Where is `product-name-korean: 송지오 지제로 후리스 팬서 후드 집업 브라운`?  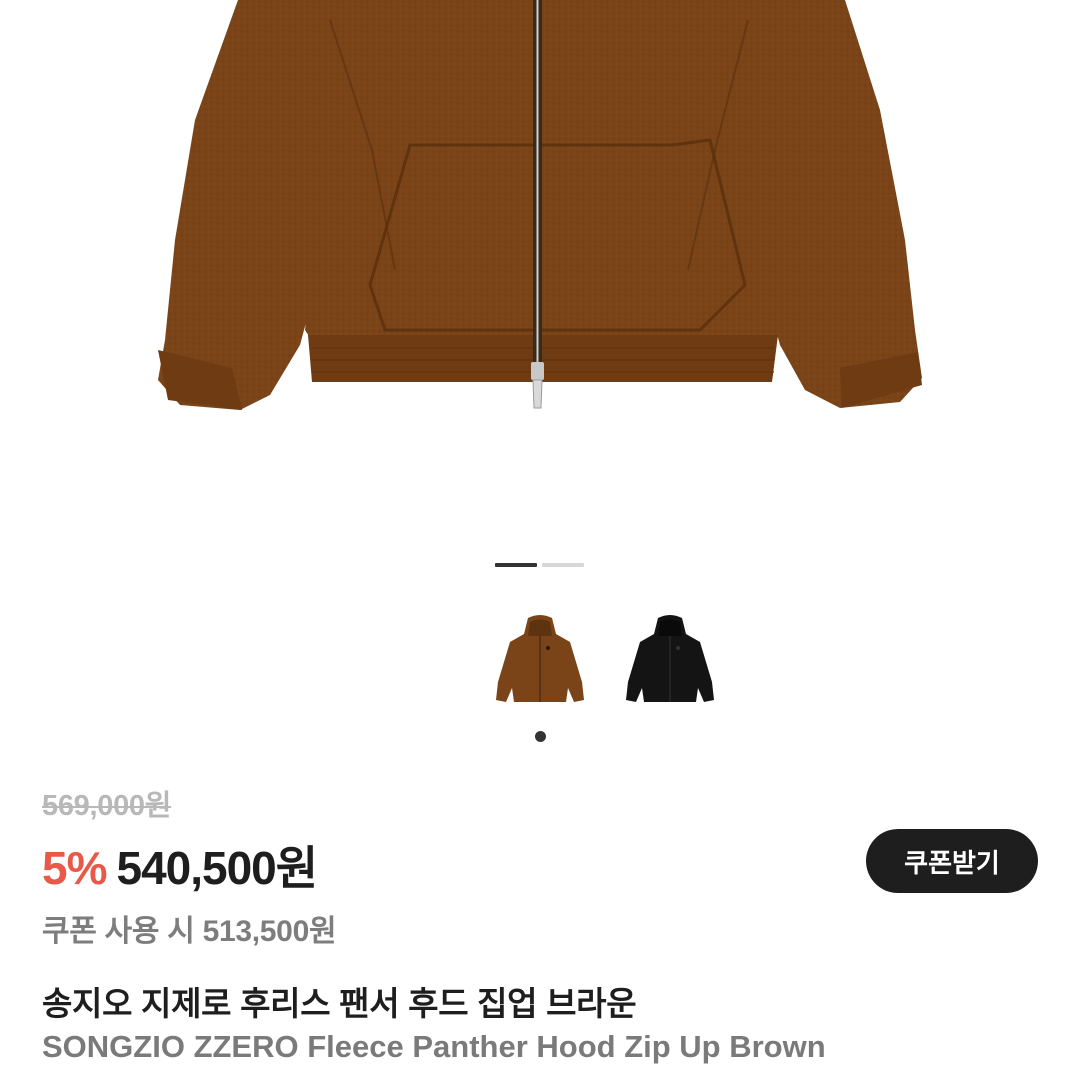 product-name-korean: 송지오 지제로 후리스 팬서 후드 집업 브라운 is located at coordinates (339, 1003).